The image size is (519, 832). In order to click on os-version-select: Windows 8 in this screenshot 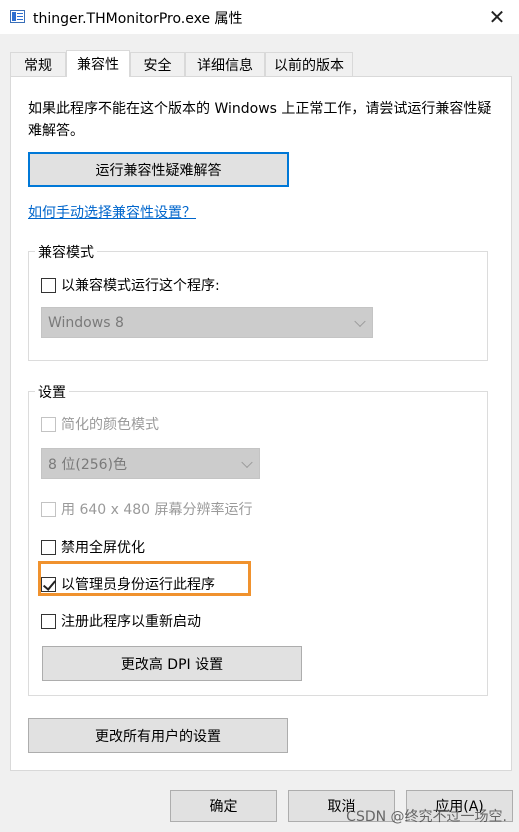, I will do `click(207, 322)`.